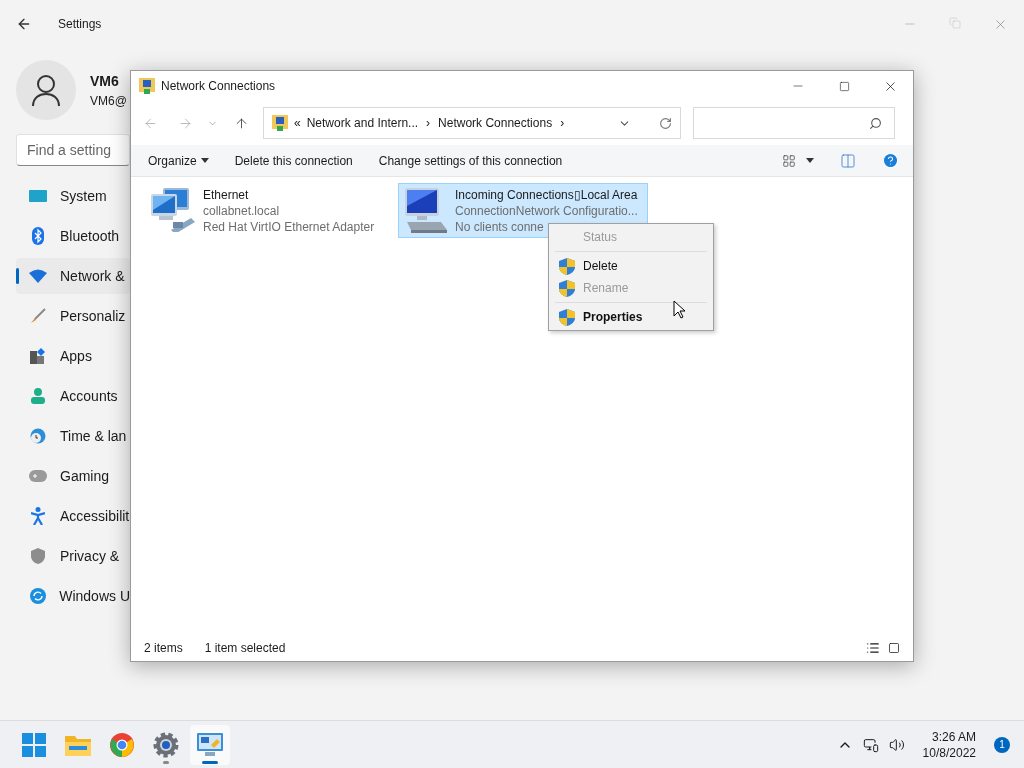  I want to click on toolbar-button: Delete this connection, so click(293, 160).